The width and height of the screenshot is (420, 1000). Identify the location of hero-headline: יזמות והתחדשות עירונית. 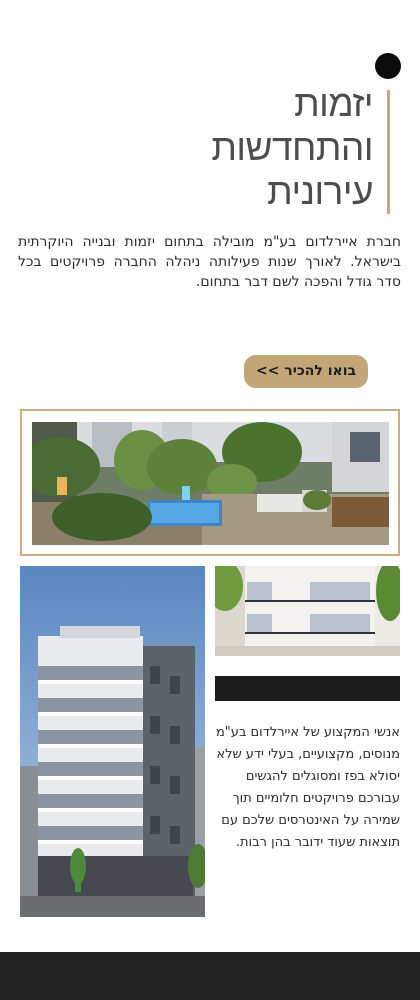
(292, 148).